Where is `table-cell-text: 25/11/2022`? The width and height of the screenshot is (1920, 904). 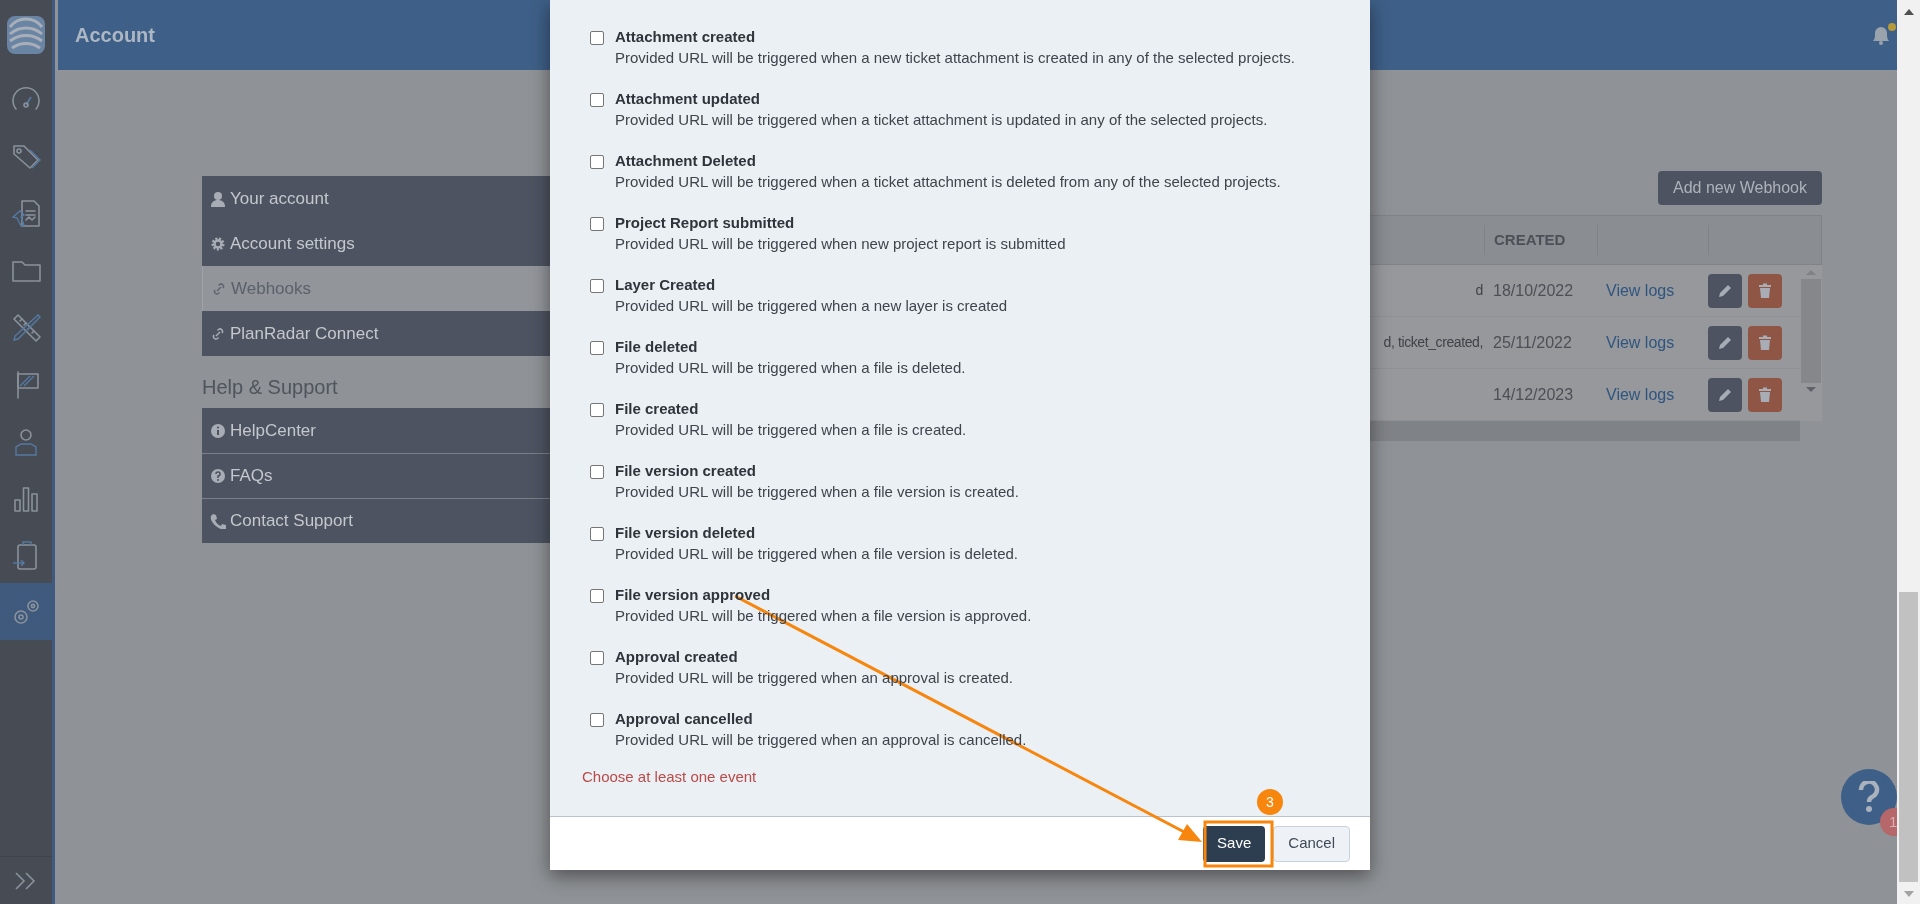
table-cell-text: 25/11/2022 is located at coordinates (1532, 342).